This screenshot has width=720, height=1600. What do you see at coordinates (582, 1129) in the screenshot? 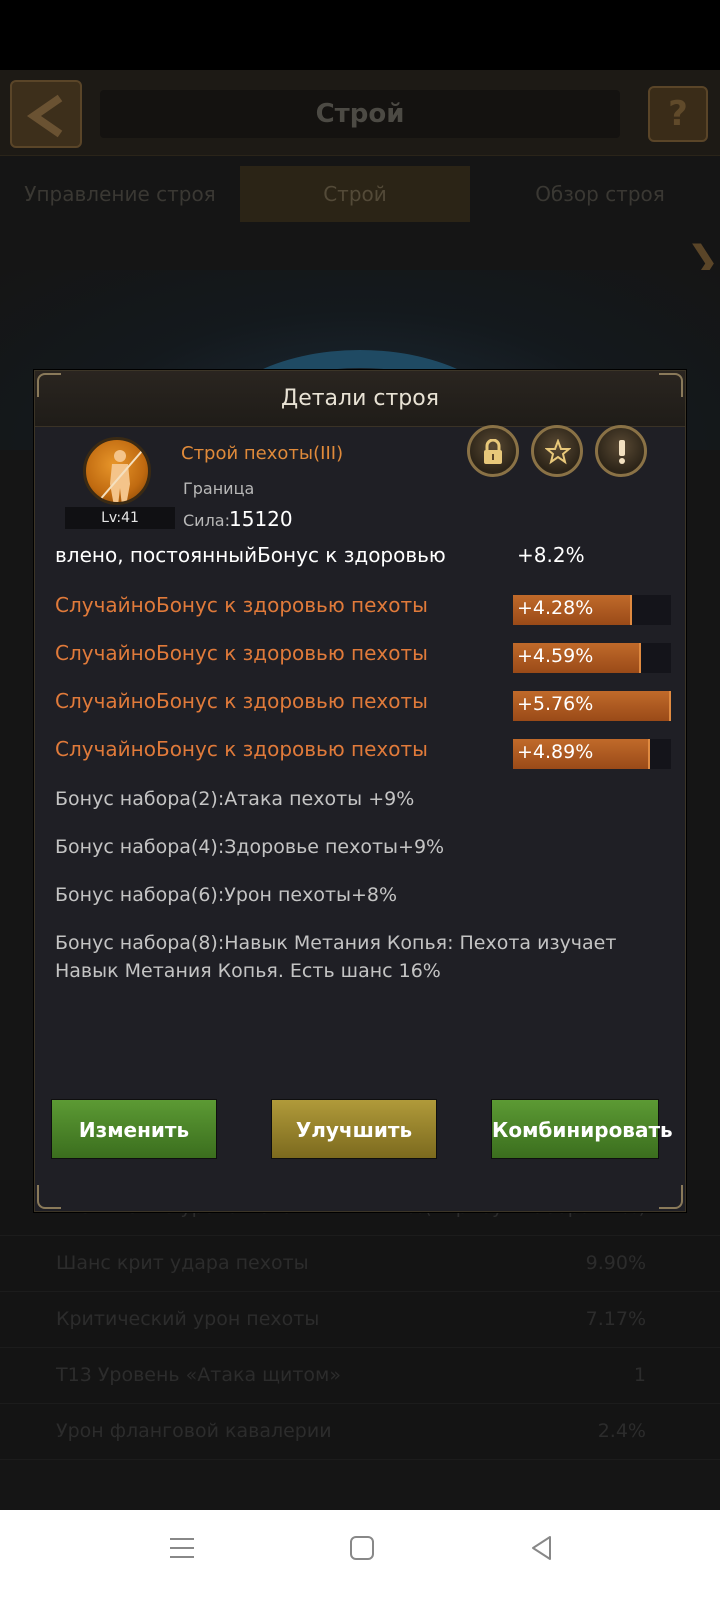
I see `combine-button: Комбинировать` at bounding box center [582, 1129].